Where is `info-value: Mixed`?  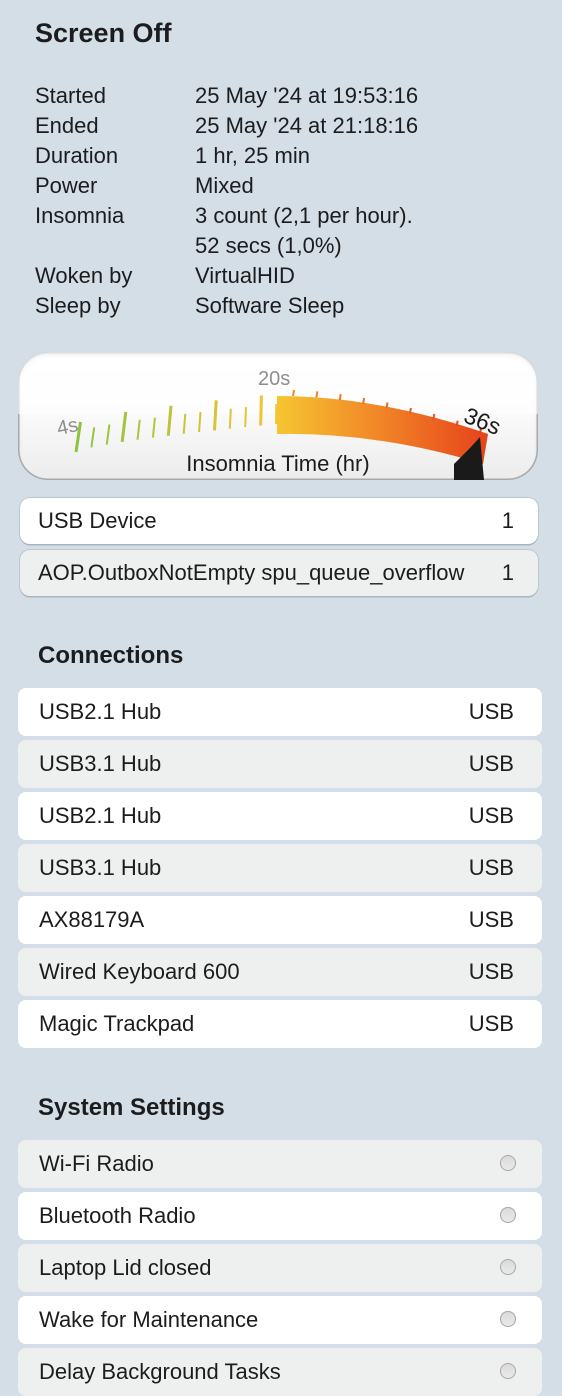 info-value: Mixed is located at coordinates (224, 186).